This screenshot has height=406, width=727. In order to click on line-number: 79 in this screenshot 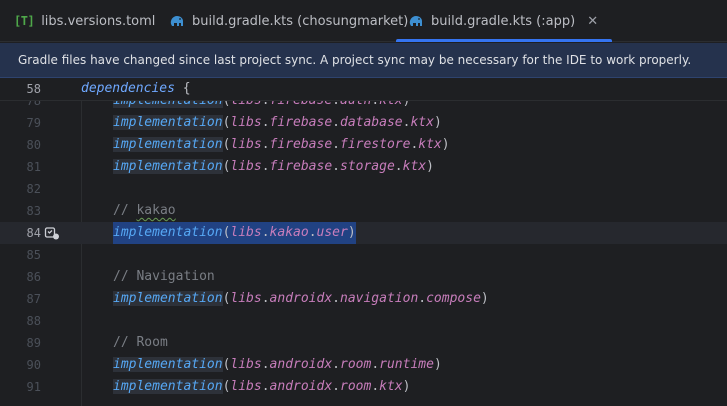, I will do `click(33, 123)`.